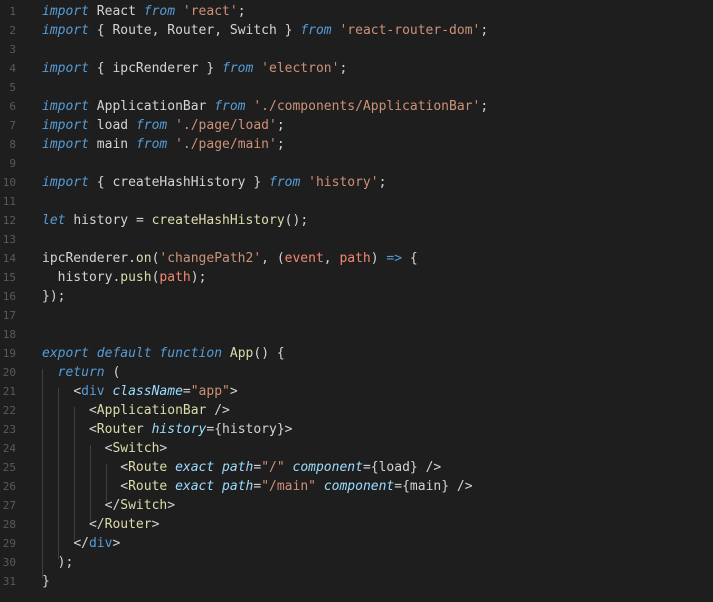  Describe the element at coordinates (356, 505) in the screenshot. I see `code-line: 27 </Switch>` at that location.